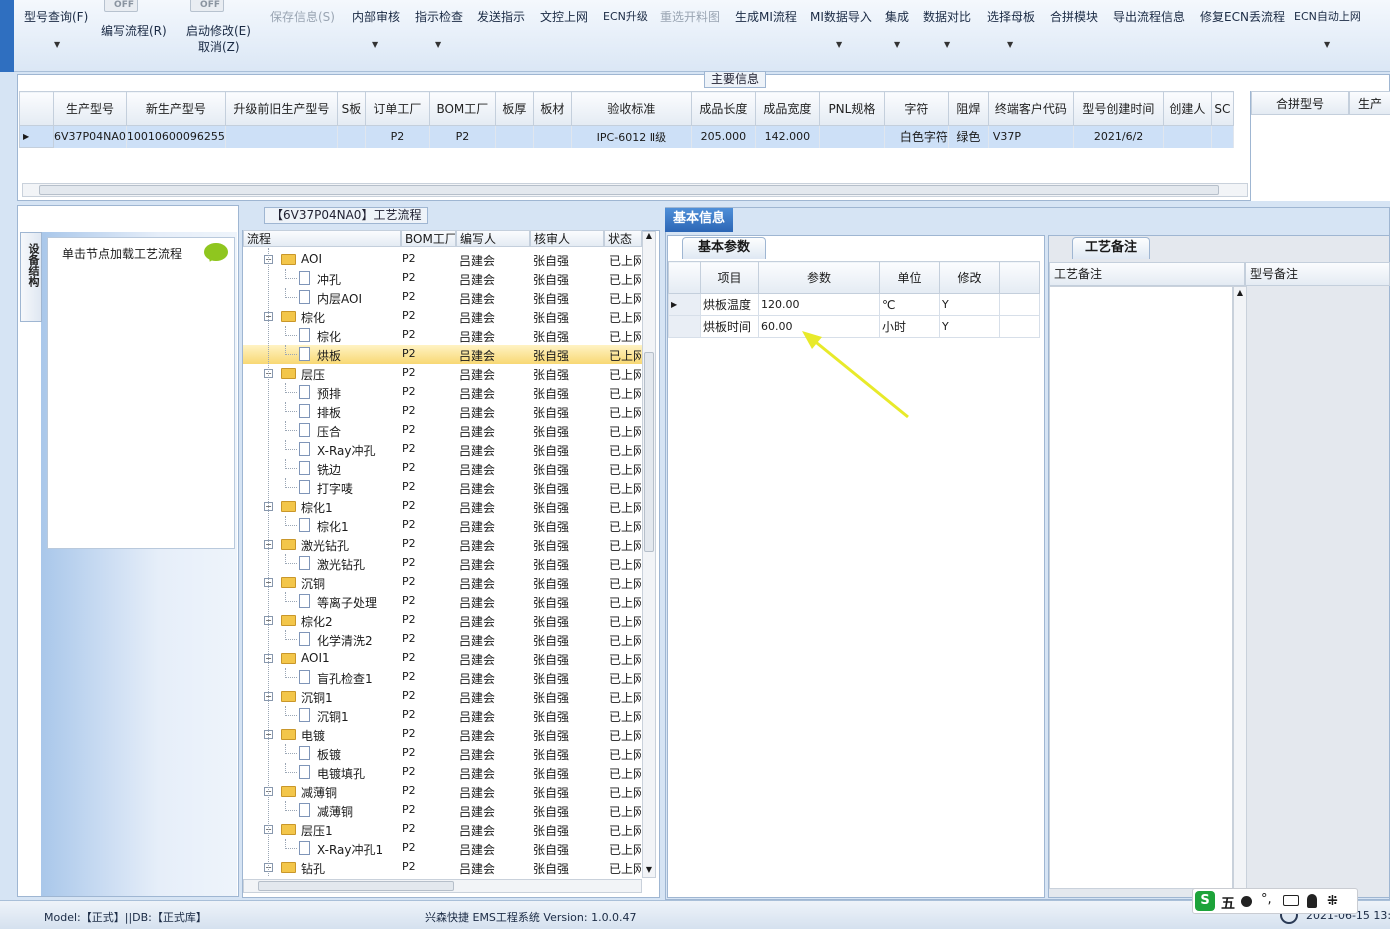  I want to click on tree-vscrollbar: ▲ ▼, so click(649, 554).